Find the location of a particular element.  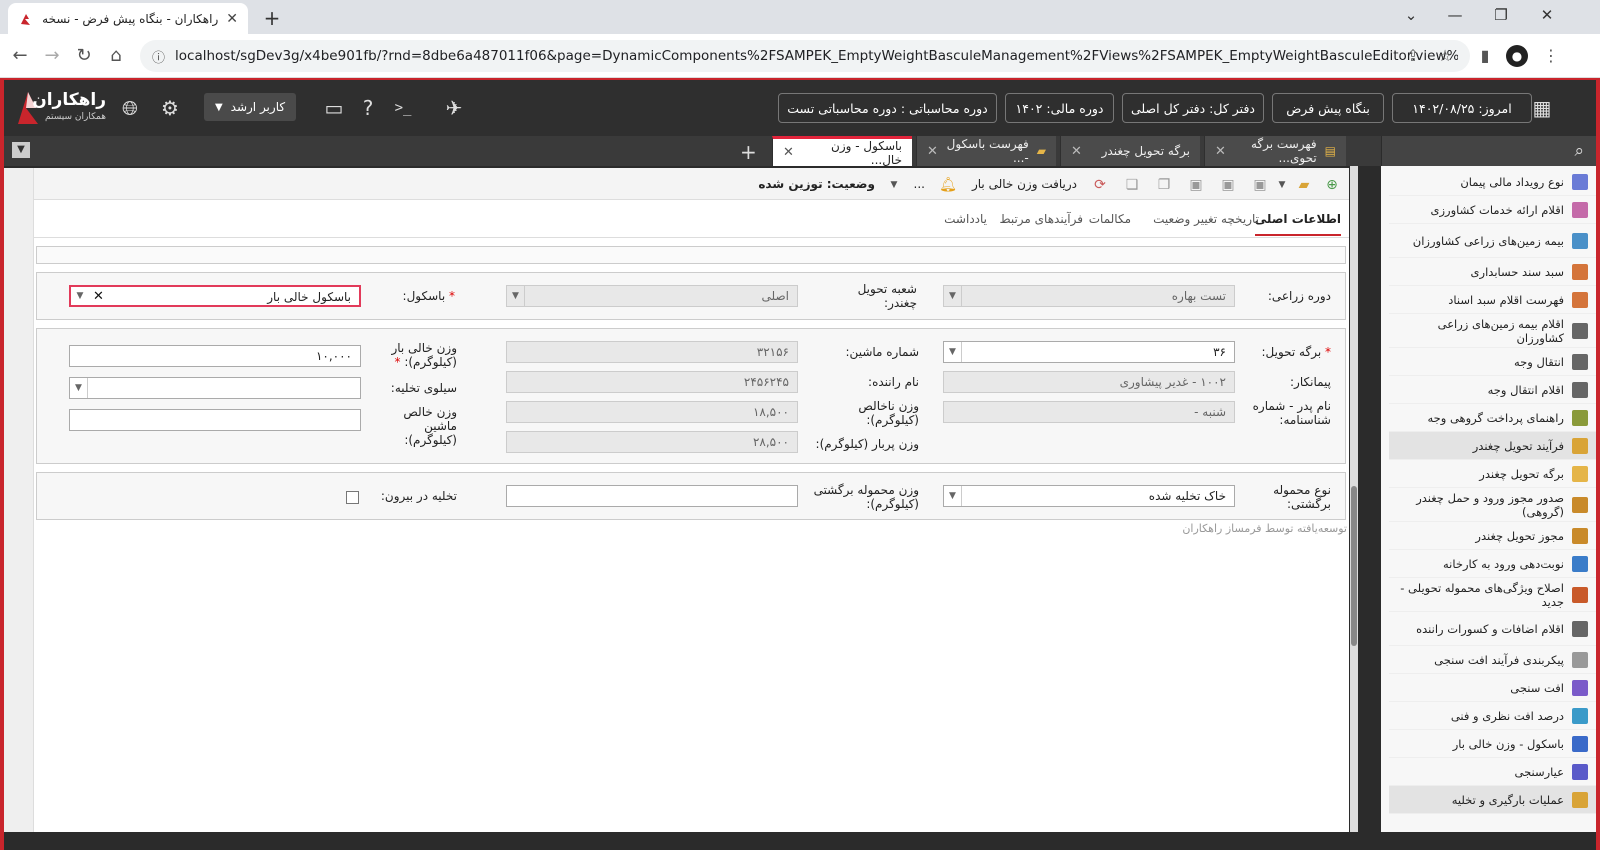

refresh-icon: ⟳ is located at coordinates (1100, 185).